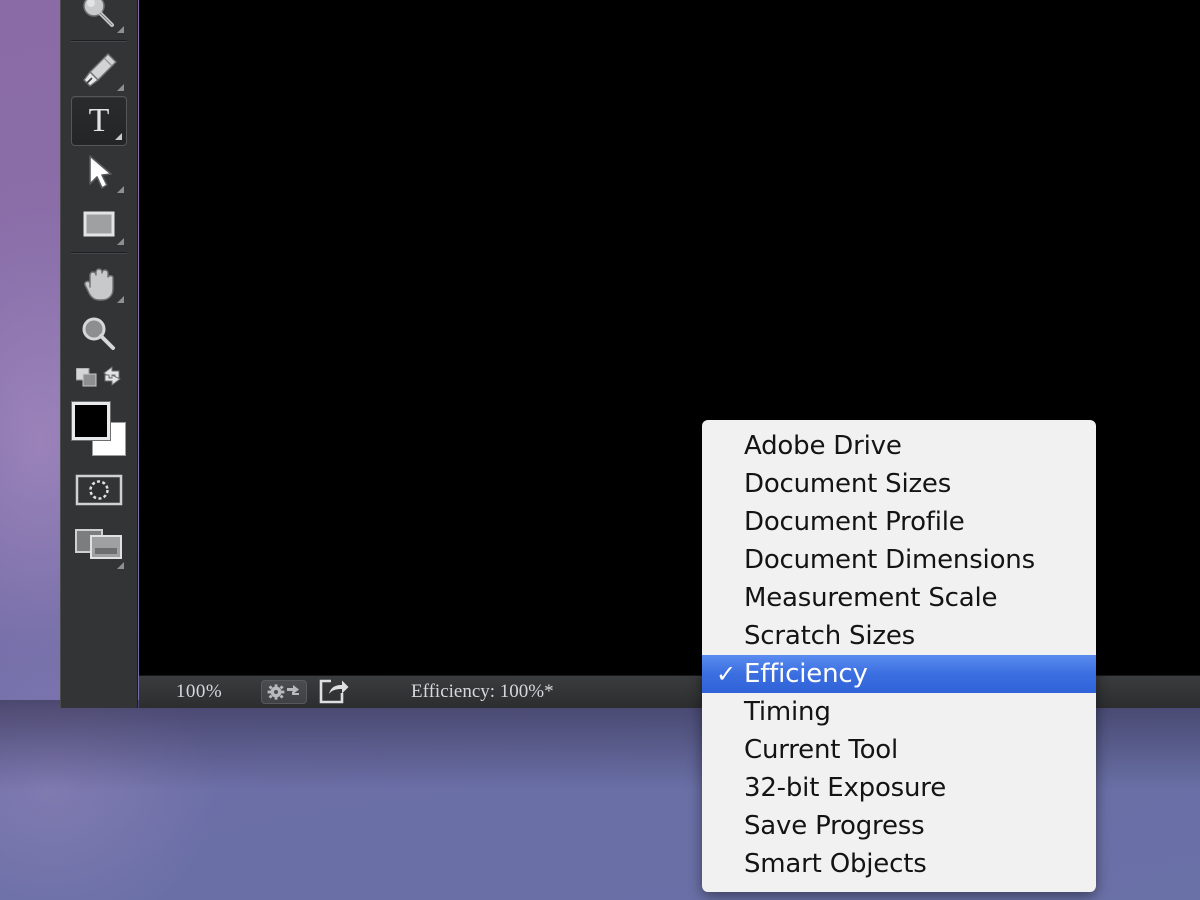 The width and height of the screenshot is (1200, 900). What do you see at coordinates (848, 484) in the screenshot?
I see `menu-item-label: Document Sizes` at bounding box center [848, 484].